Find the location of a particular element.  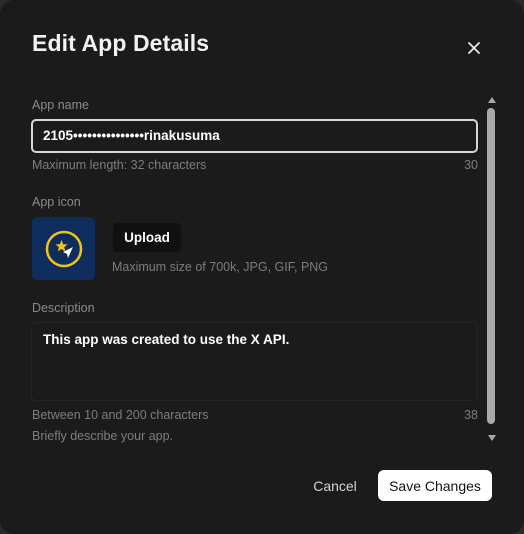

app-icon-label: App icon is located at coordinates (56, 202).